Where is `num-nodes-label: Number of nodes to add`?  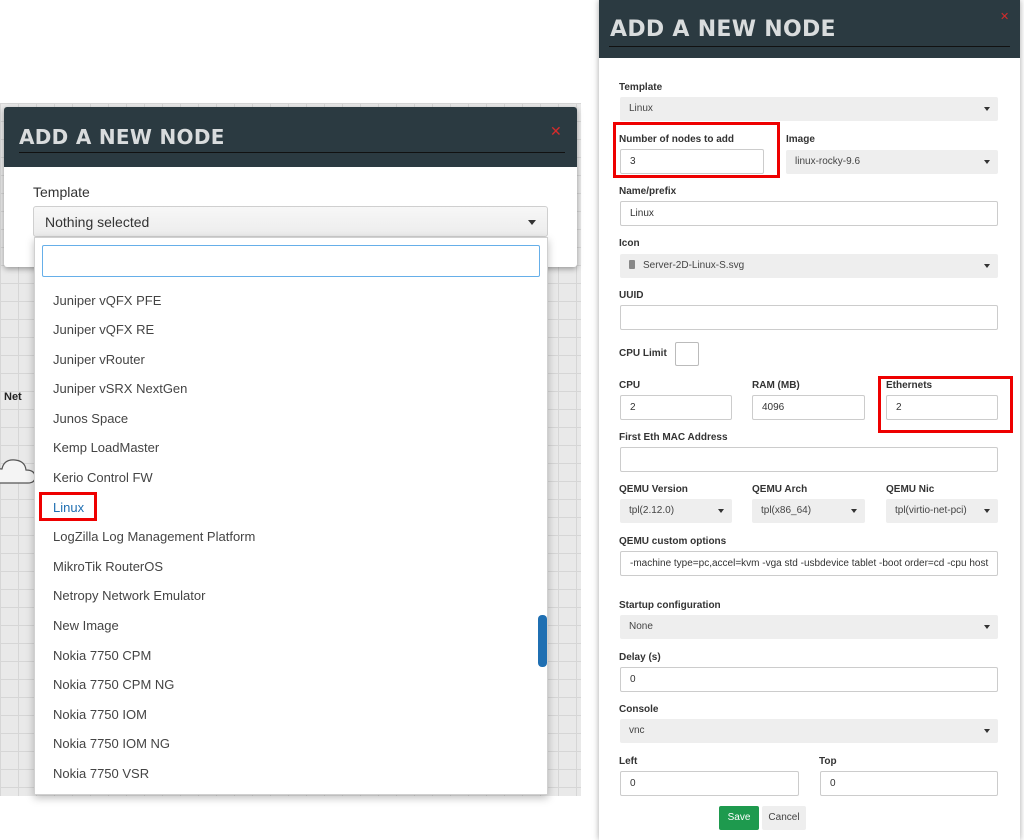 num-nodes-label: Number of nodes to add is located at coordinates (676, 139).